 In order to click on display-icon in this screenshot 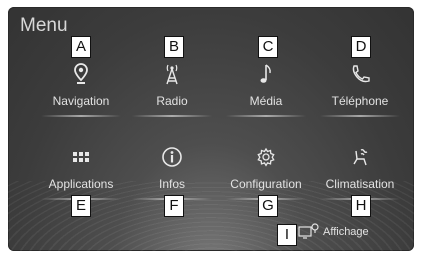, I will do `click(309, 232)`.